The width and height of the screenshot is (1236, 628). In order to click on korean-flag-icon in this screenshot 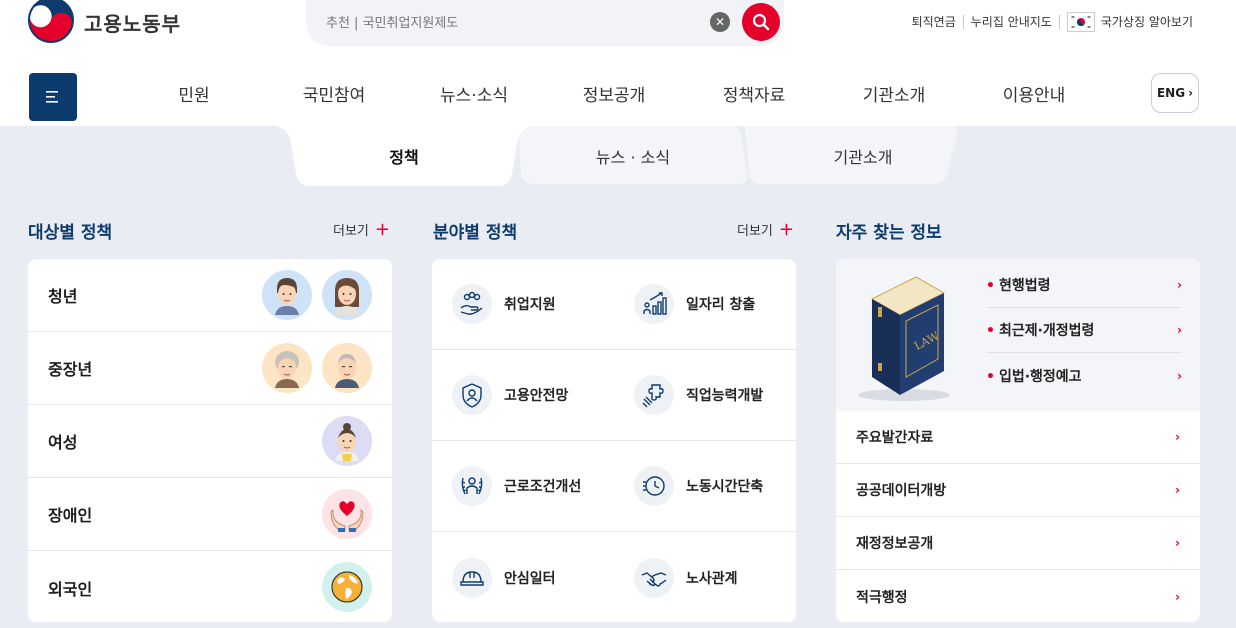, I will do `click(1080, 22)`.